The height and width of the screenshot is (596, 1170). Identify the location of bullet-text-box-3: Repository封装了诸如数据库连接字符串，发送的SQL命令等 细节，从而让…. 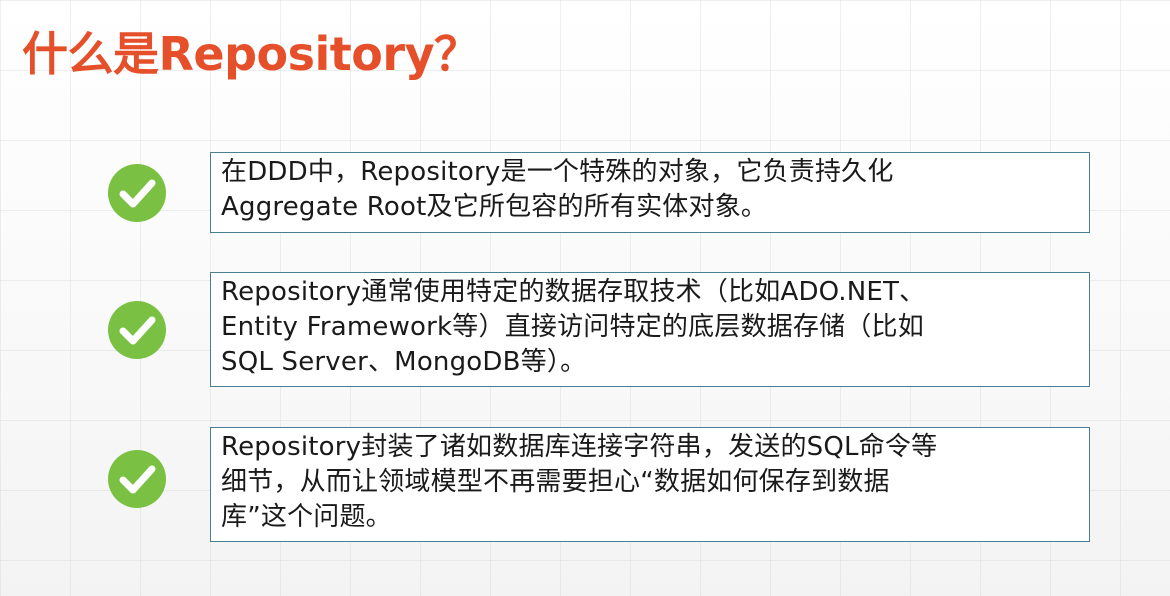
(650, 484).